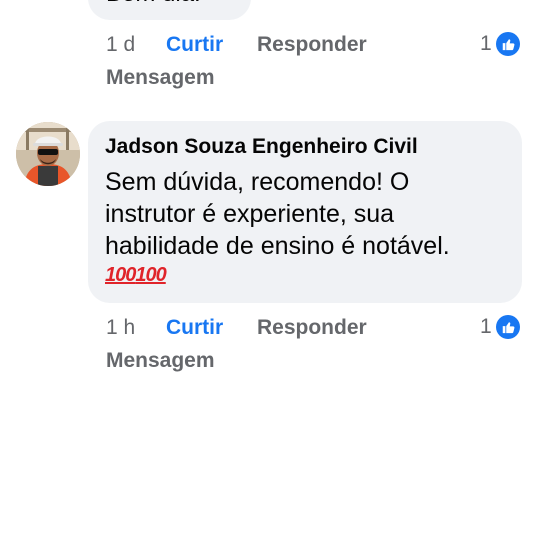 The height and width of the screenshot is (540, 540). I want to click on previous-comment-like-button: Curtir, so click(194, 45).